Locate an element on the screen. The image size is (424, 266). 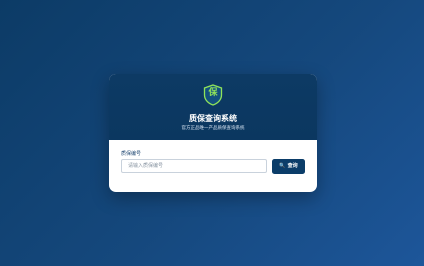
query-button-label: 查询 is located at coordinates (292, 166).